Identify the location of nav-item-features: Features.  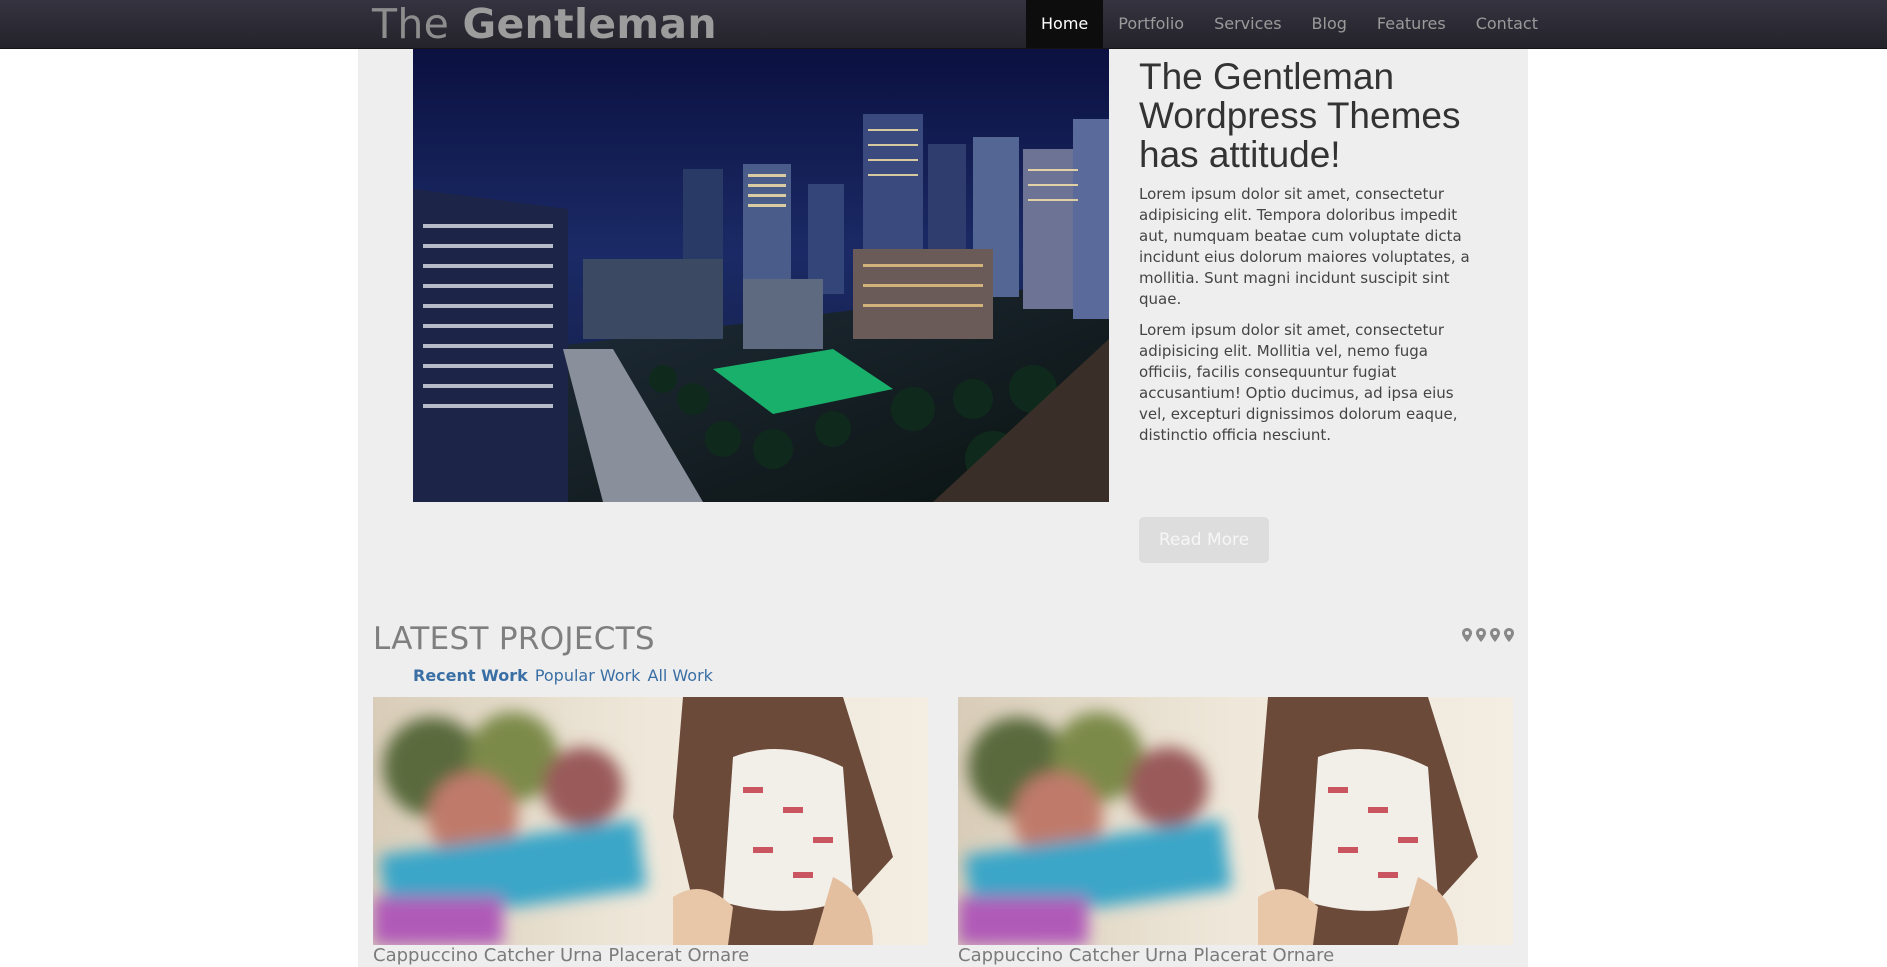
(1411, 24).